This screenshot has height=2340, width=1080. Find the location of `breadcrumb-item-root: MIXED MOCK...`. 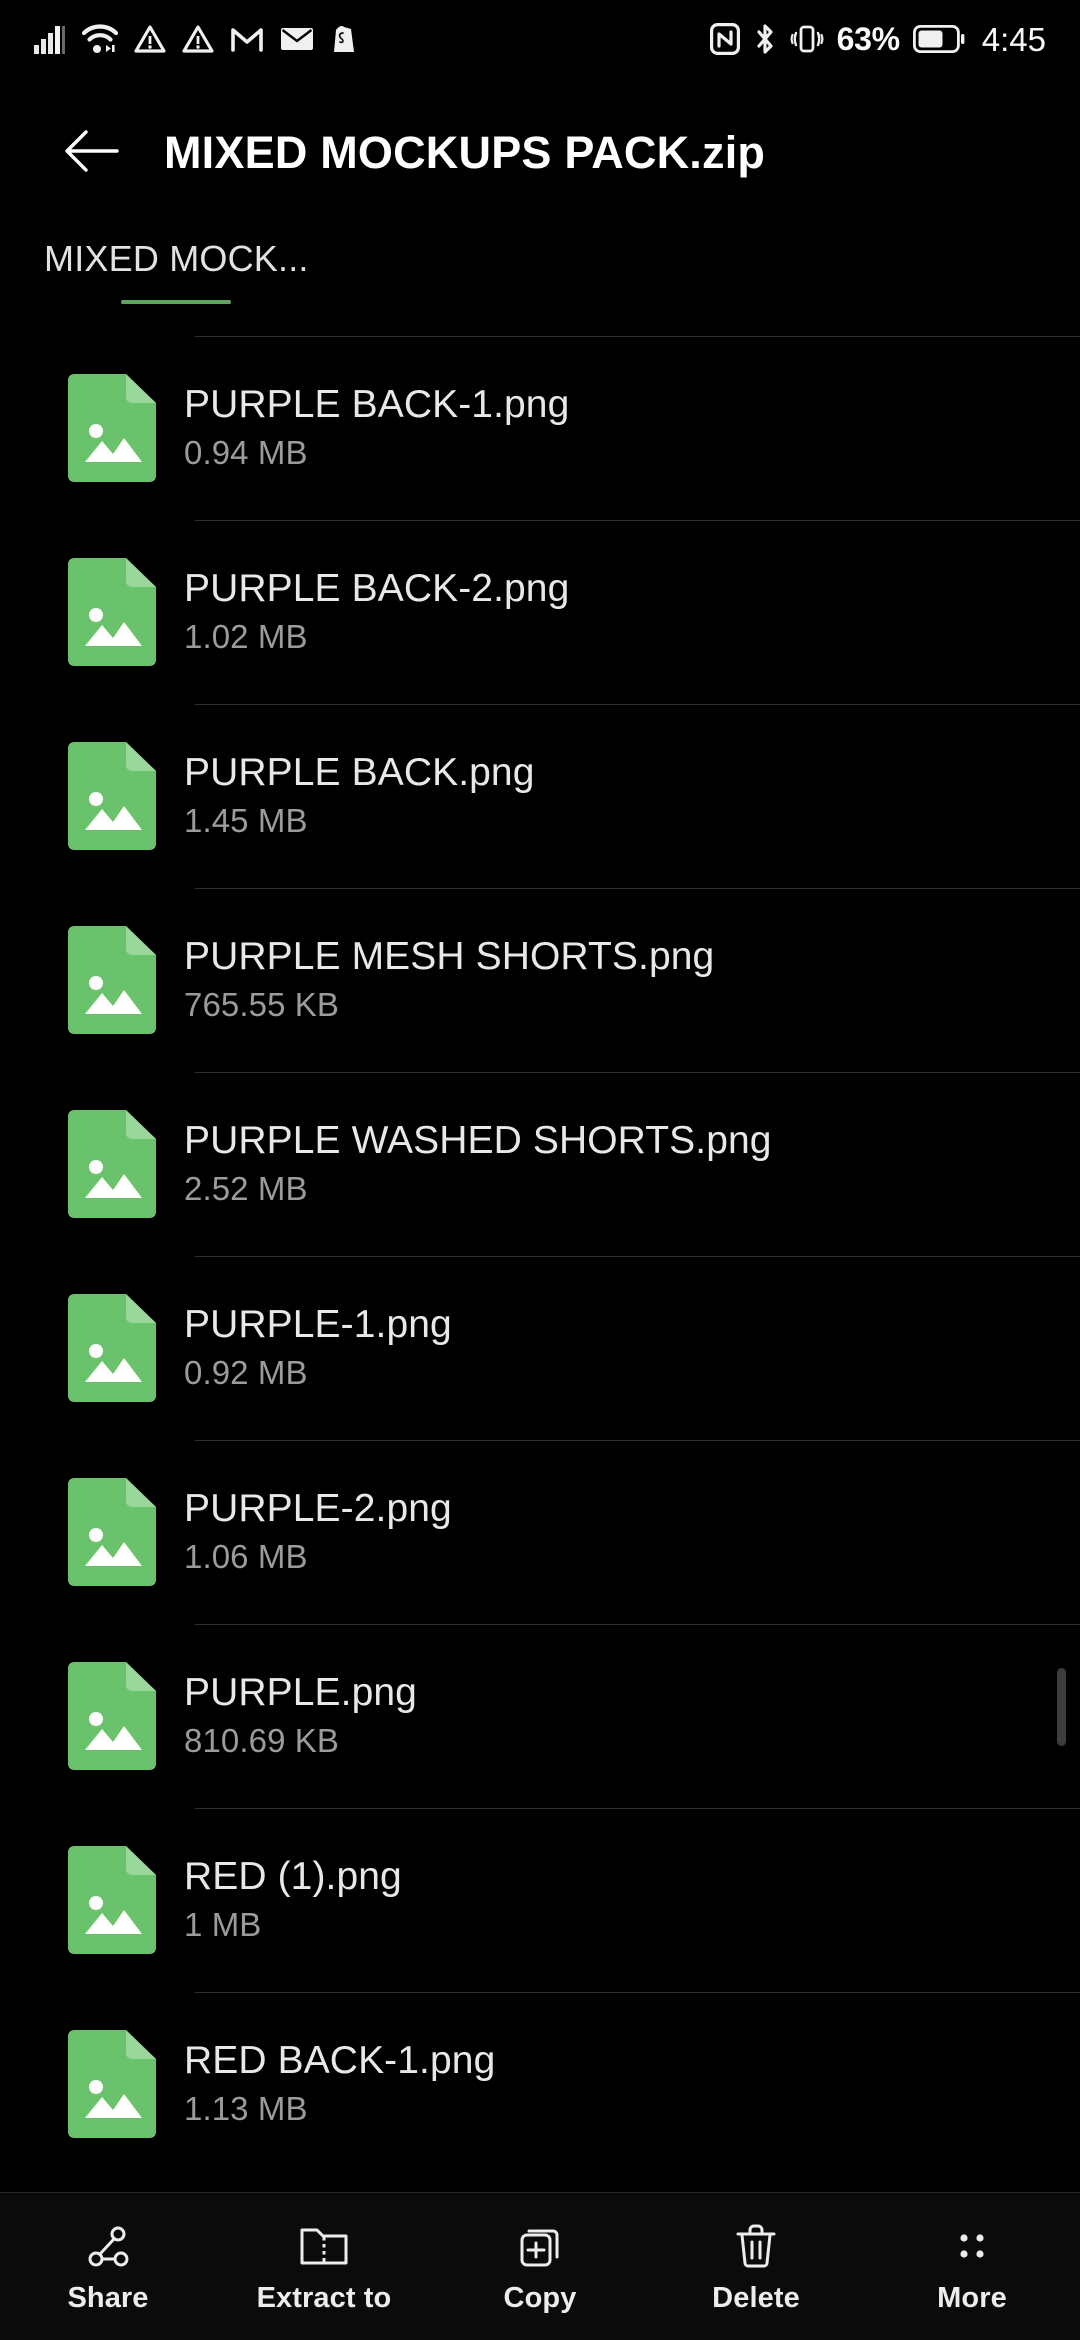

breadcrumb-item-root: MIXED MOCK... is located at coordinates (176, 278).